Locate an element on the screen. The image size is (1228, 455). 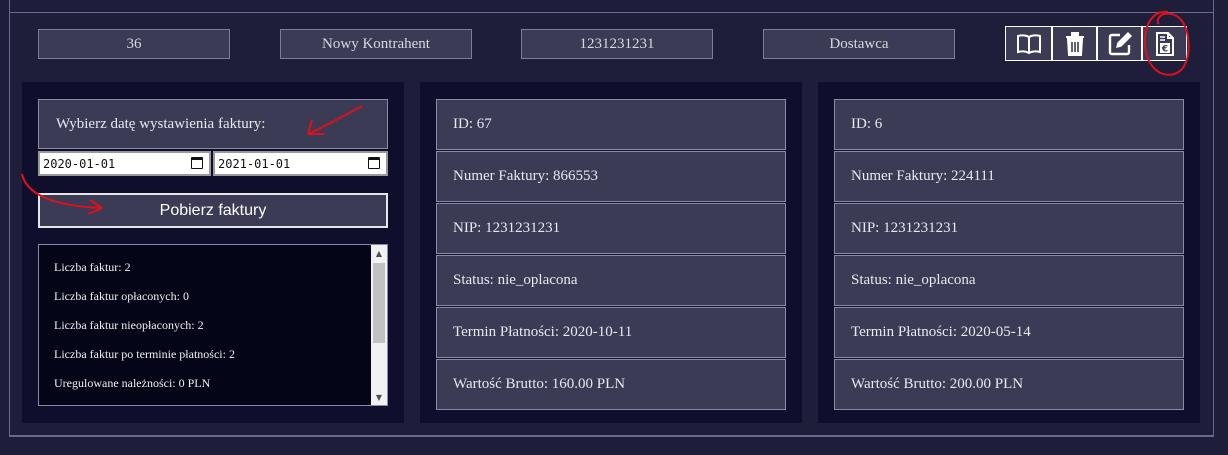
trash-icon is located at coordinates (1074, 43).